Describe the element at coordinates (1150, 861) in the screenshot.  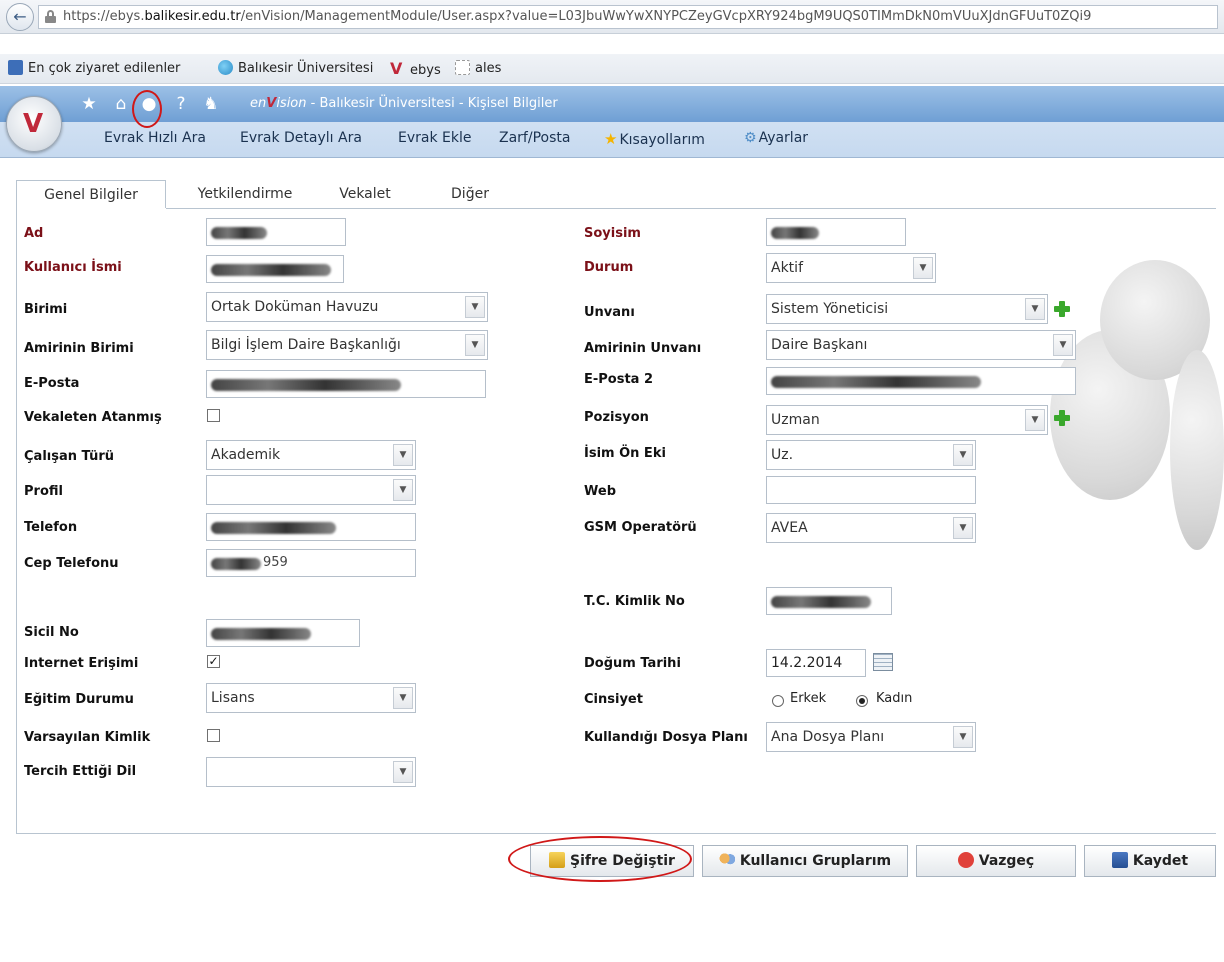
I see `save-button: Kaydet` at that location.